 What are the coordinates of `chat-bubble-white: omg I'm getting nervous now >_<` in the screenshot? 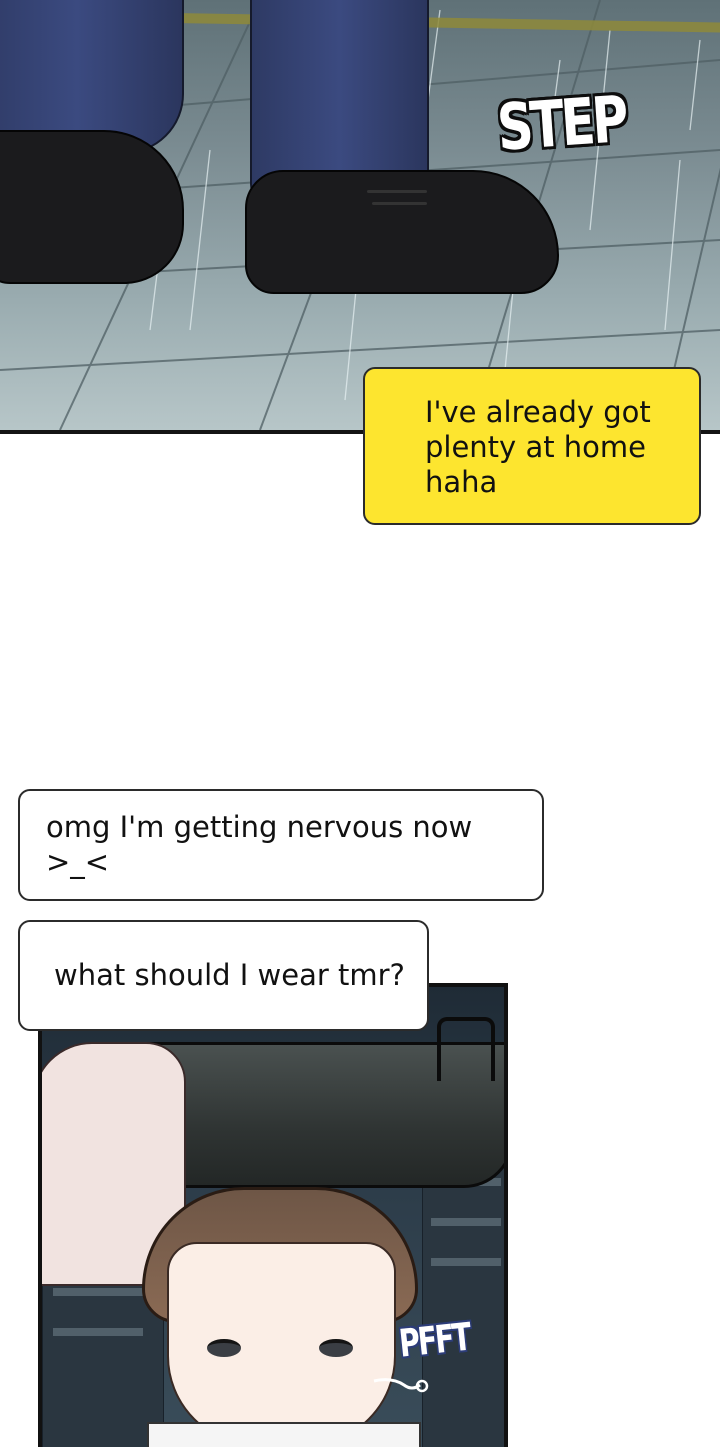 It's located at (281, 845).